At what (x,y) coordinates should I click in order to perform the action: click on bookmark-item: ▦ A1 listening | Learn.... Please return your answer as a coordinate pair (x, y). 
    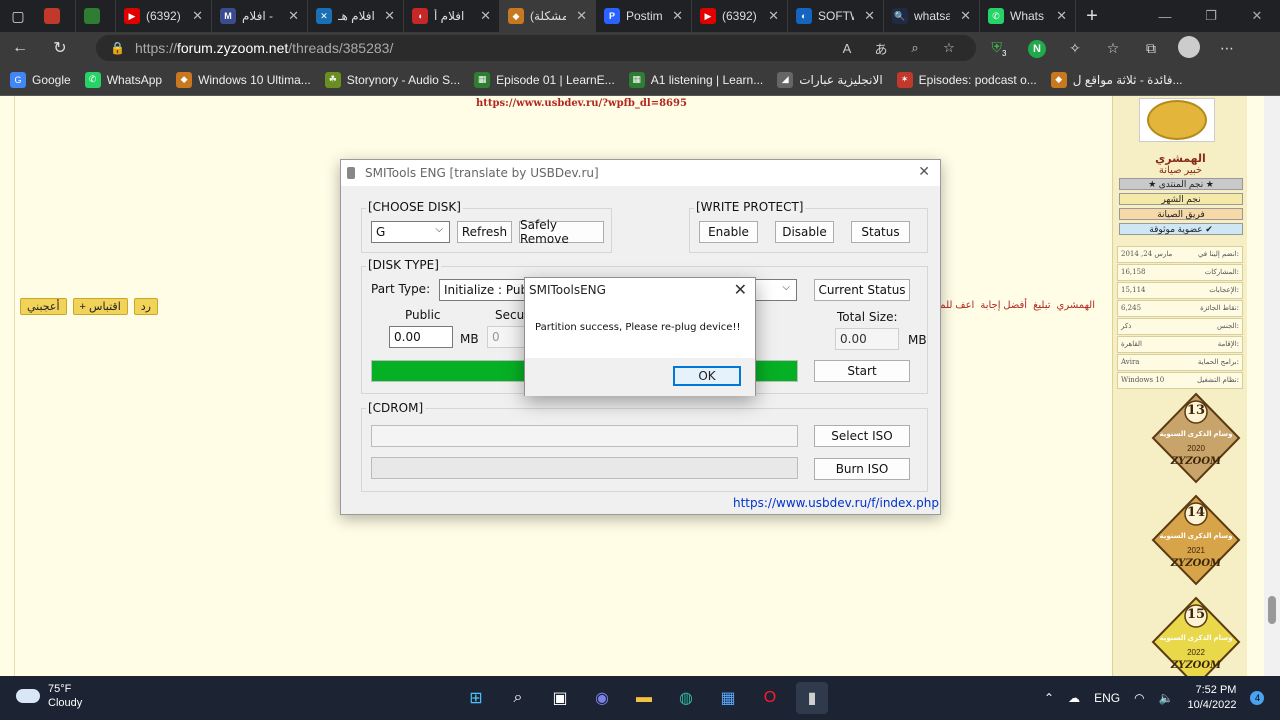
    Looking at the image, I should click on (695, 79).